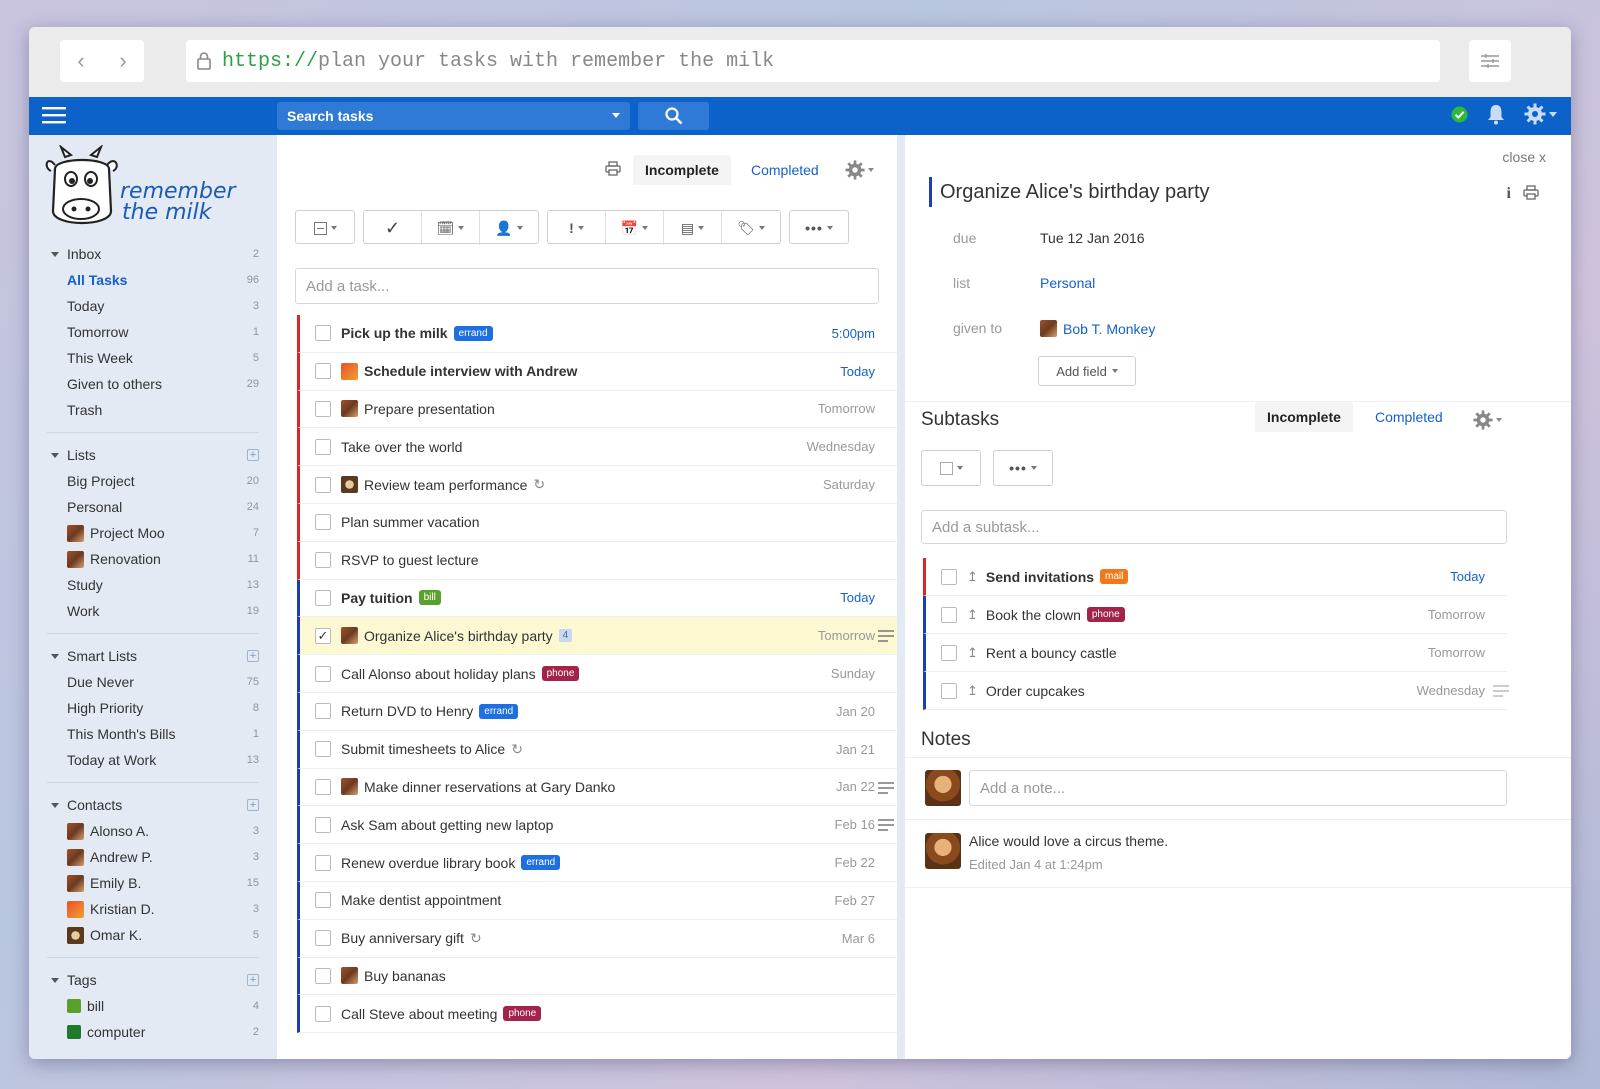 The height and width of the screenshot is (1089, 1600). I want to click on detail-title: Organize Alice's birthday party, so click(1069, 192).